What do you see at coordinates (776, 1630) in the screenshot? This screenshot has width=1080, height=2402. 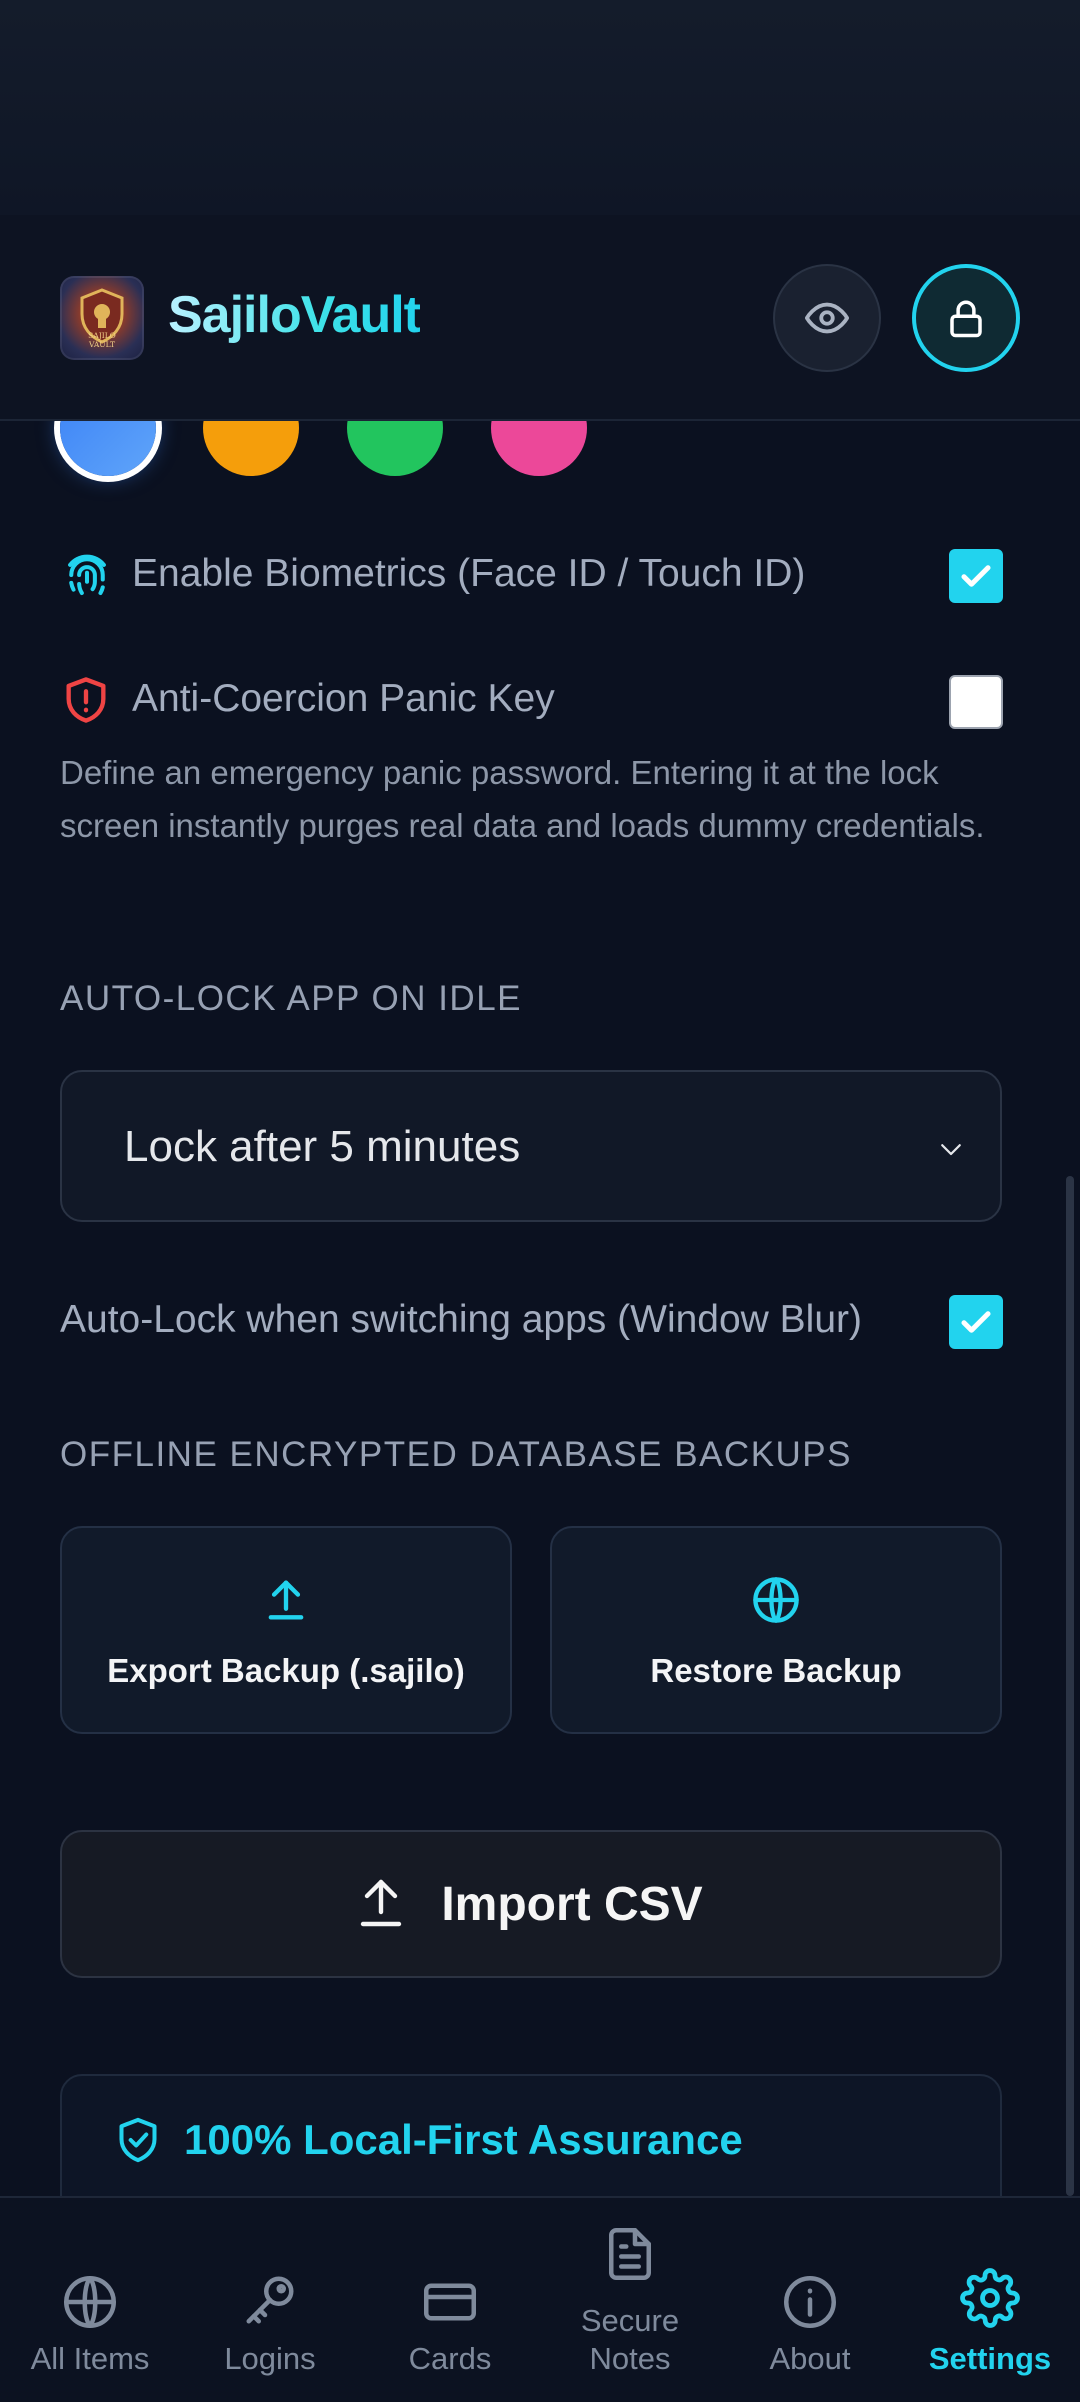 I see `restore-backup-button: Restore Backup` at bounding box center [776, 1630].